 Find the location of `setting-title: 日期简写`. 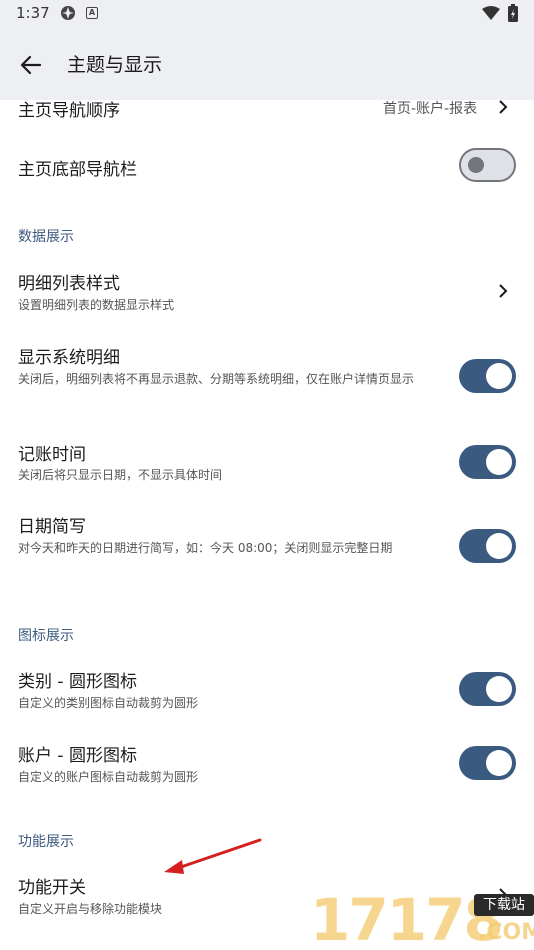

setting-title: 日期简写 is located at coordinates (52, 527).